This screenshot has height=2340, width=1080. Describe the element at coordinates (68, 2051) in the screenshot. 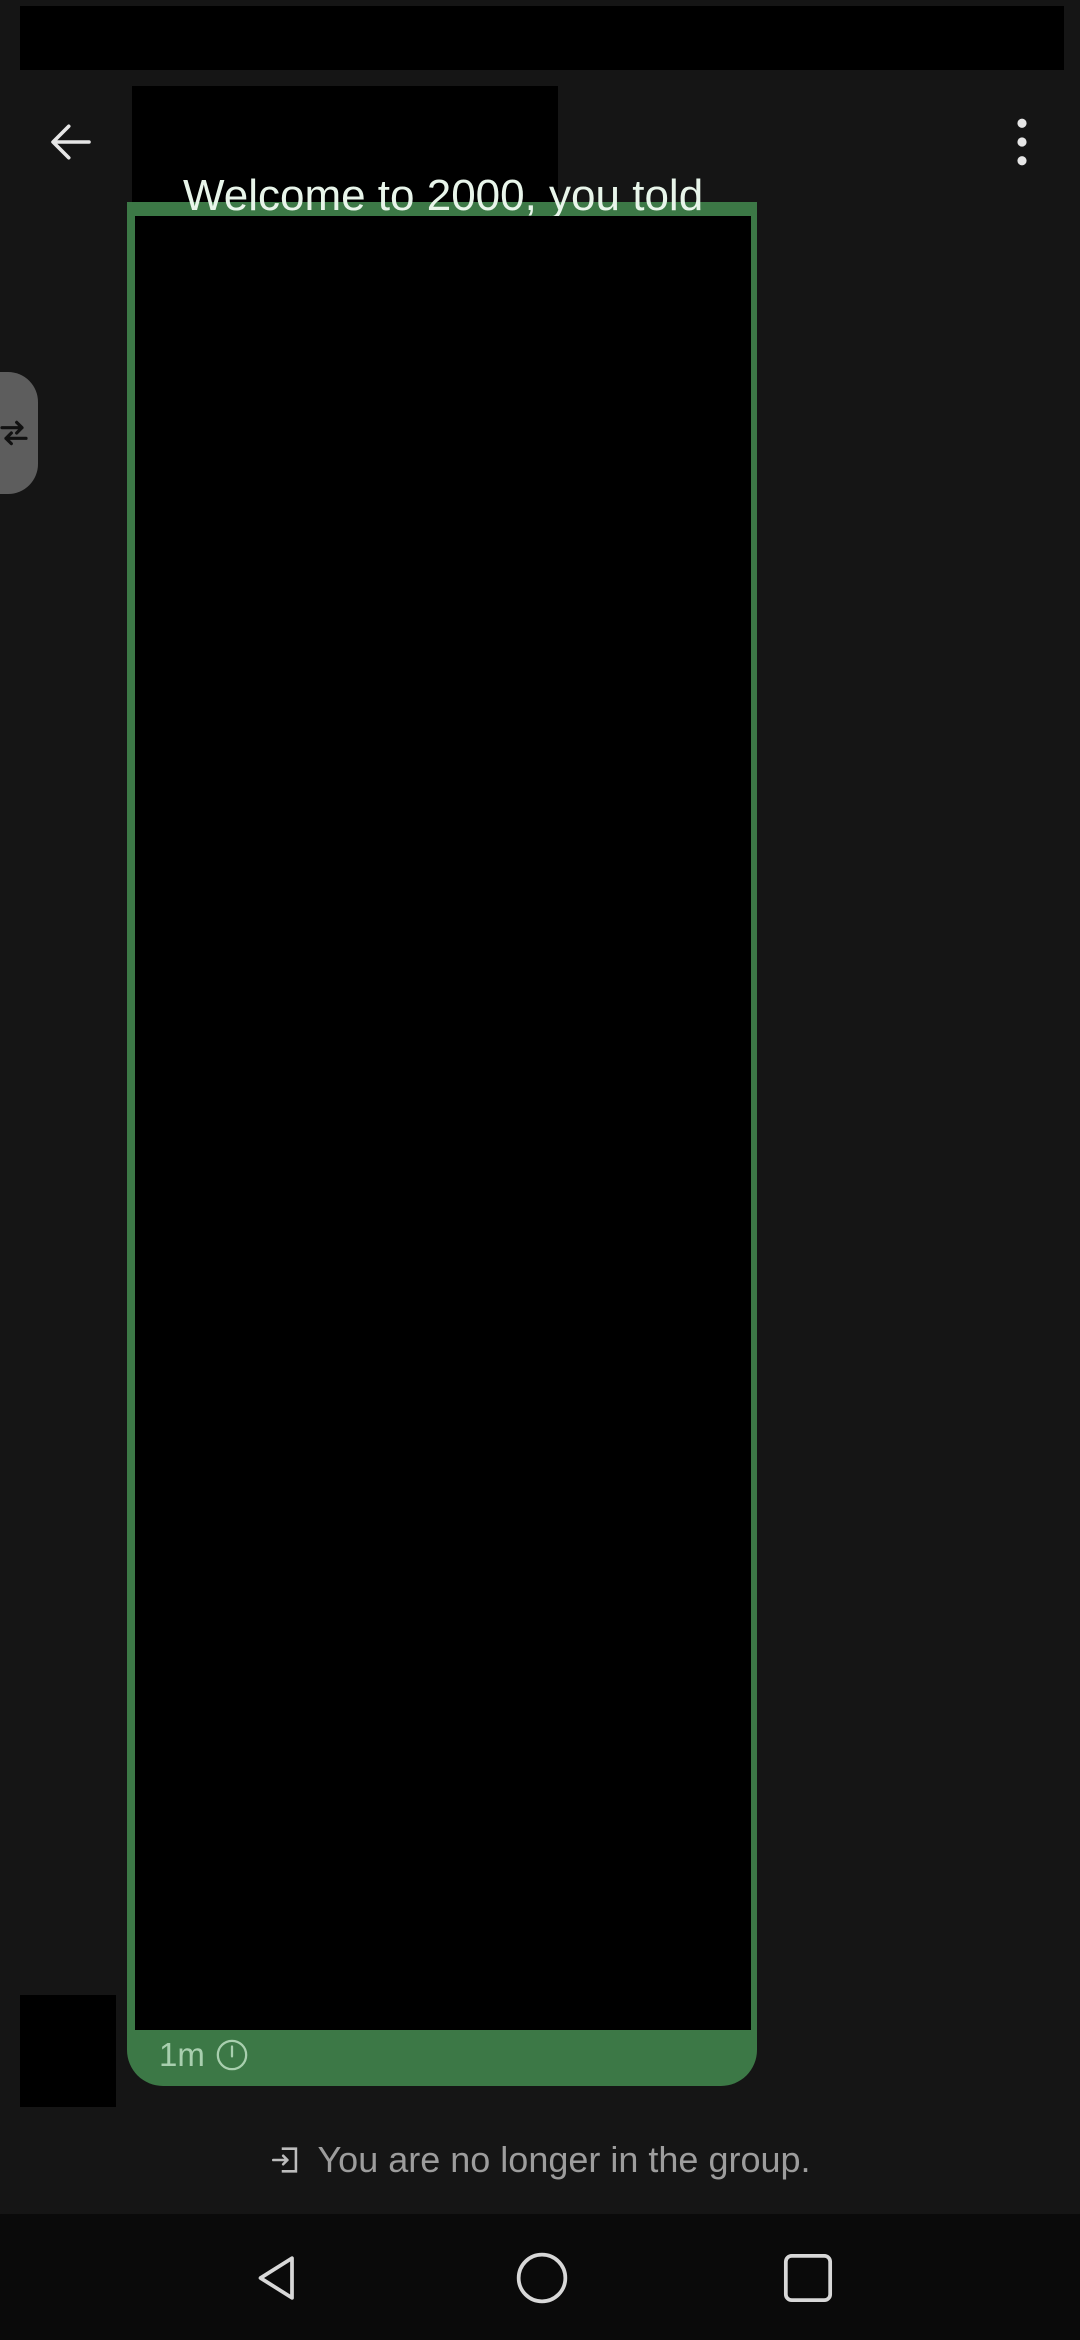

I see `avatar-redacted` at that location.